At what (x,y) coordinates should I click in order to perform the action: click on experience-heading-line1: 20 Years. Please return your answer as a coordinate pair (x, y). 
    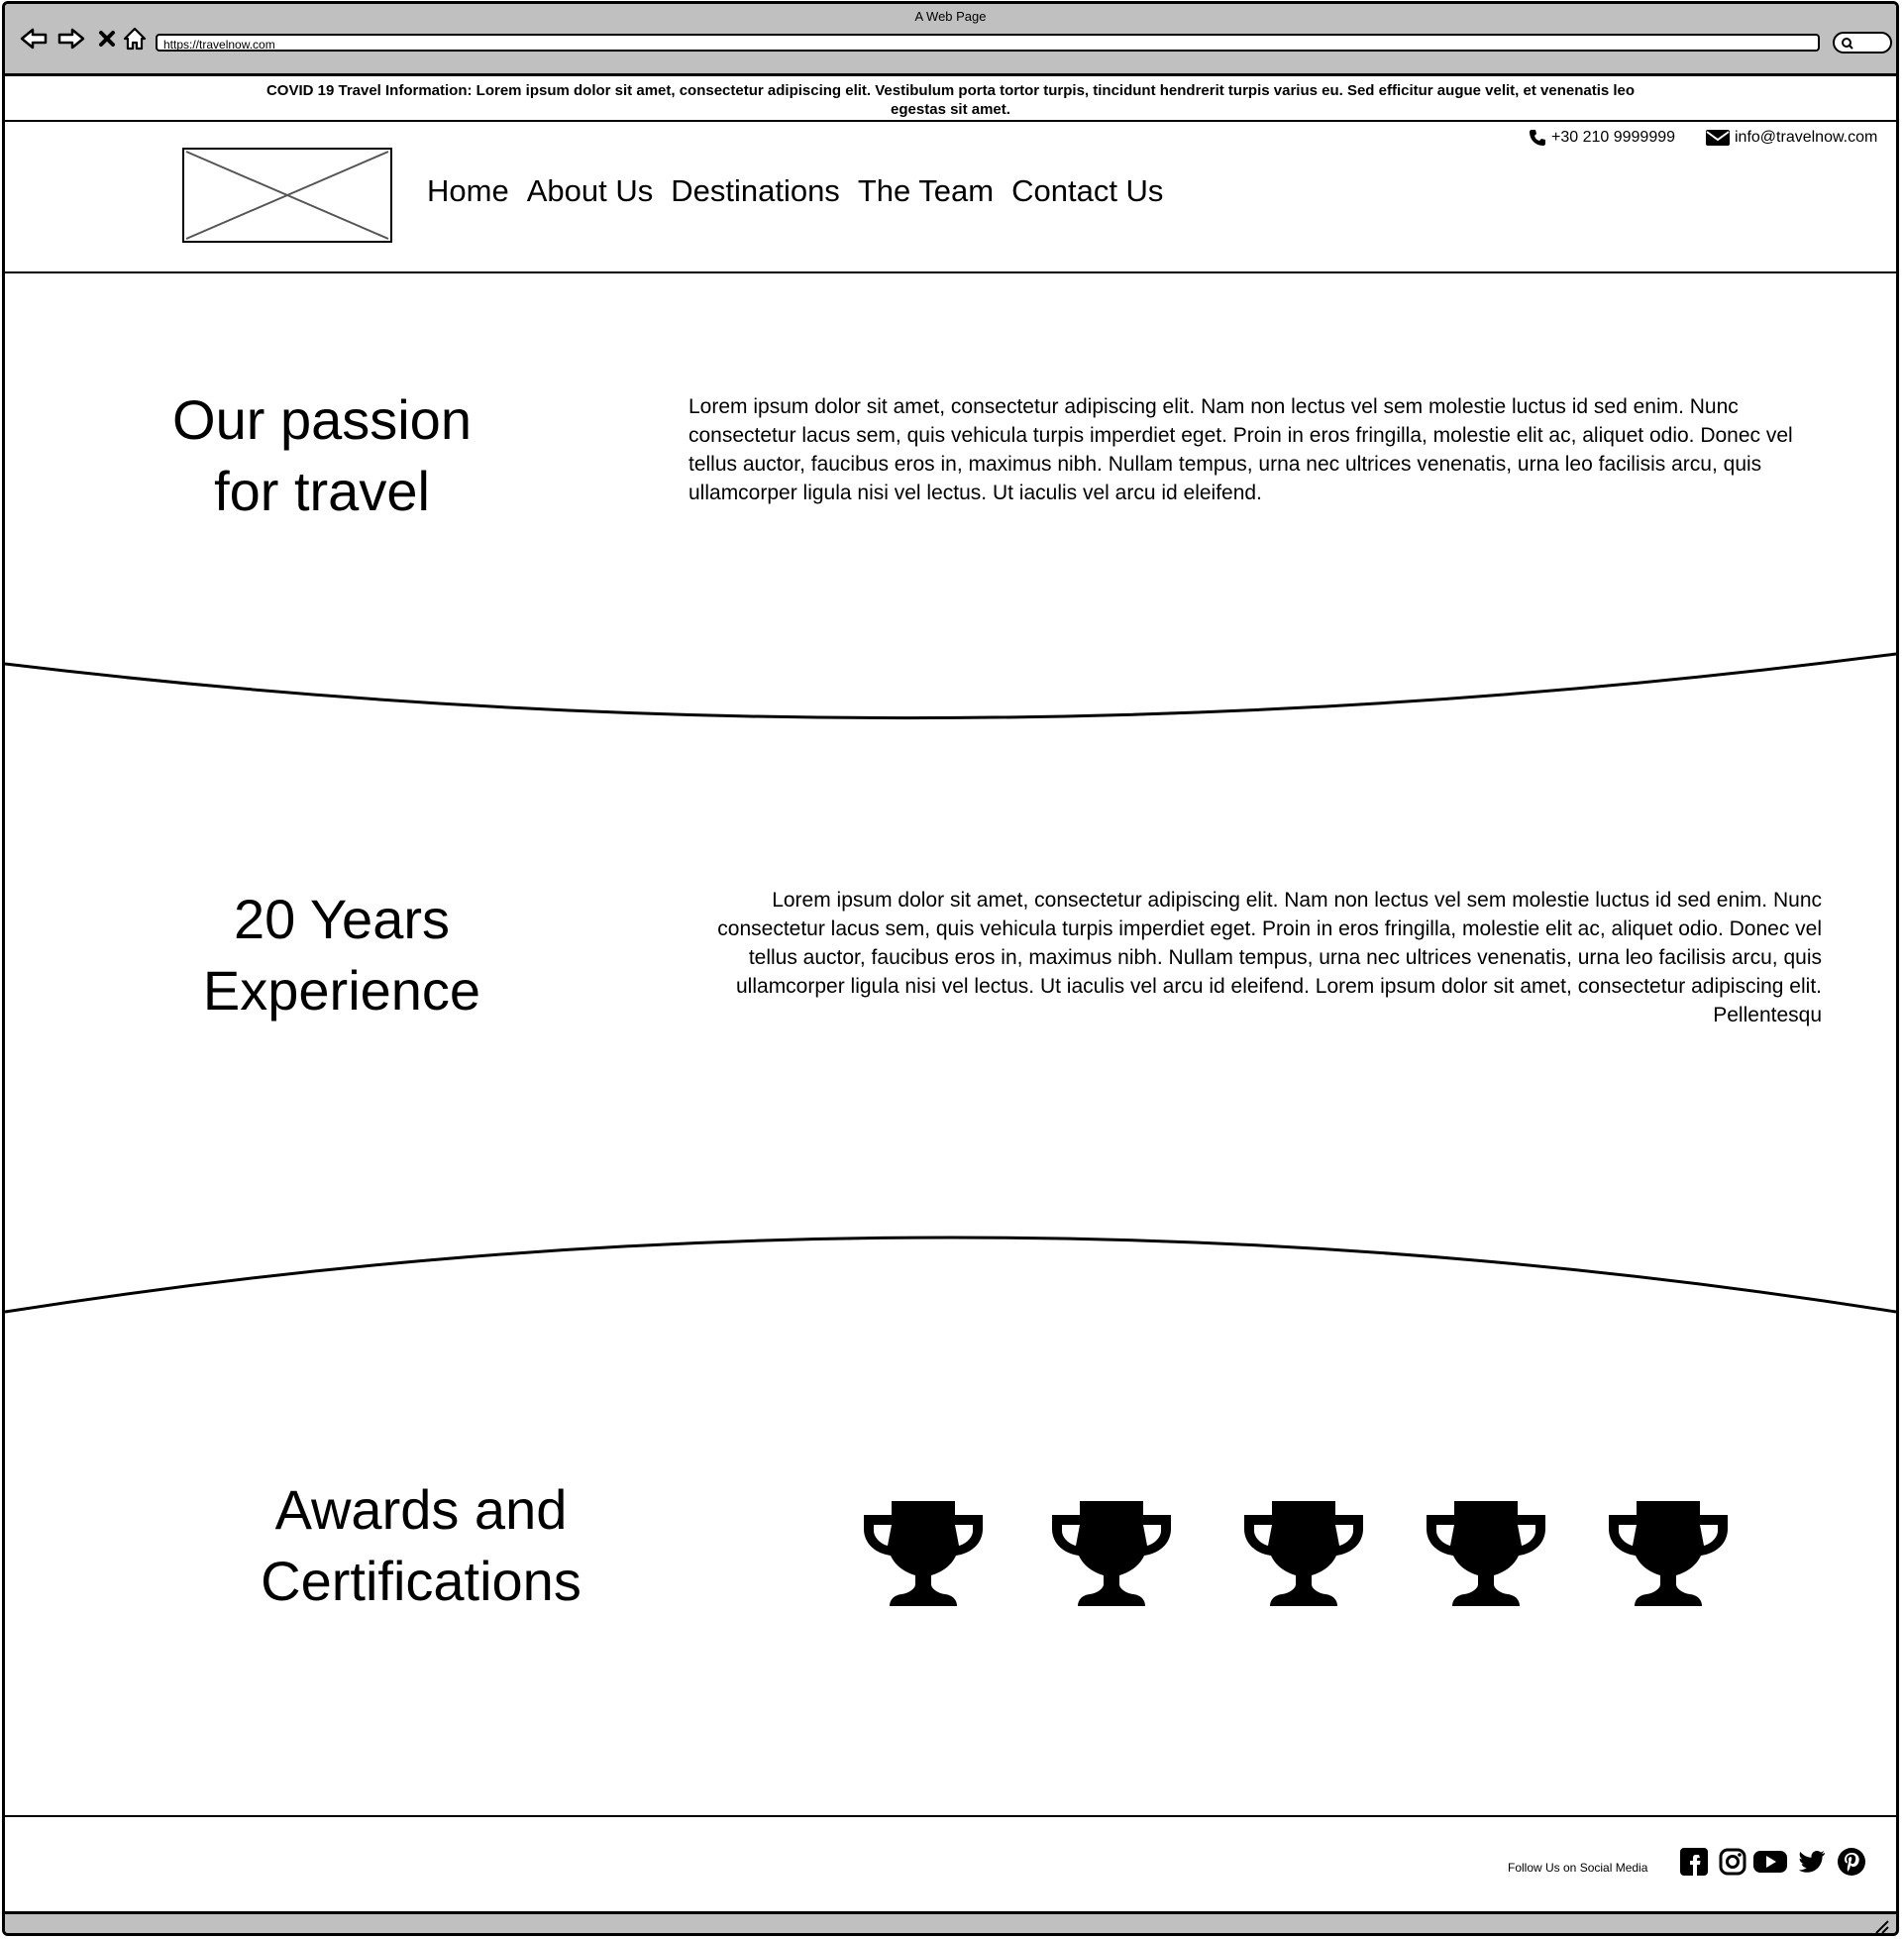
    Looking at the image, I should click on (342, 919).